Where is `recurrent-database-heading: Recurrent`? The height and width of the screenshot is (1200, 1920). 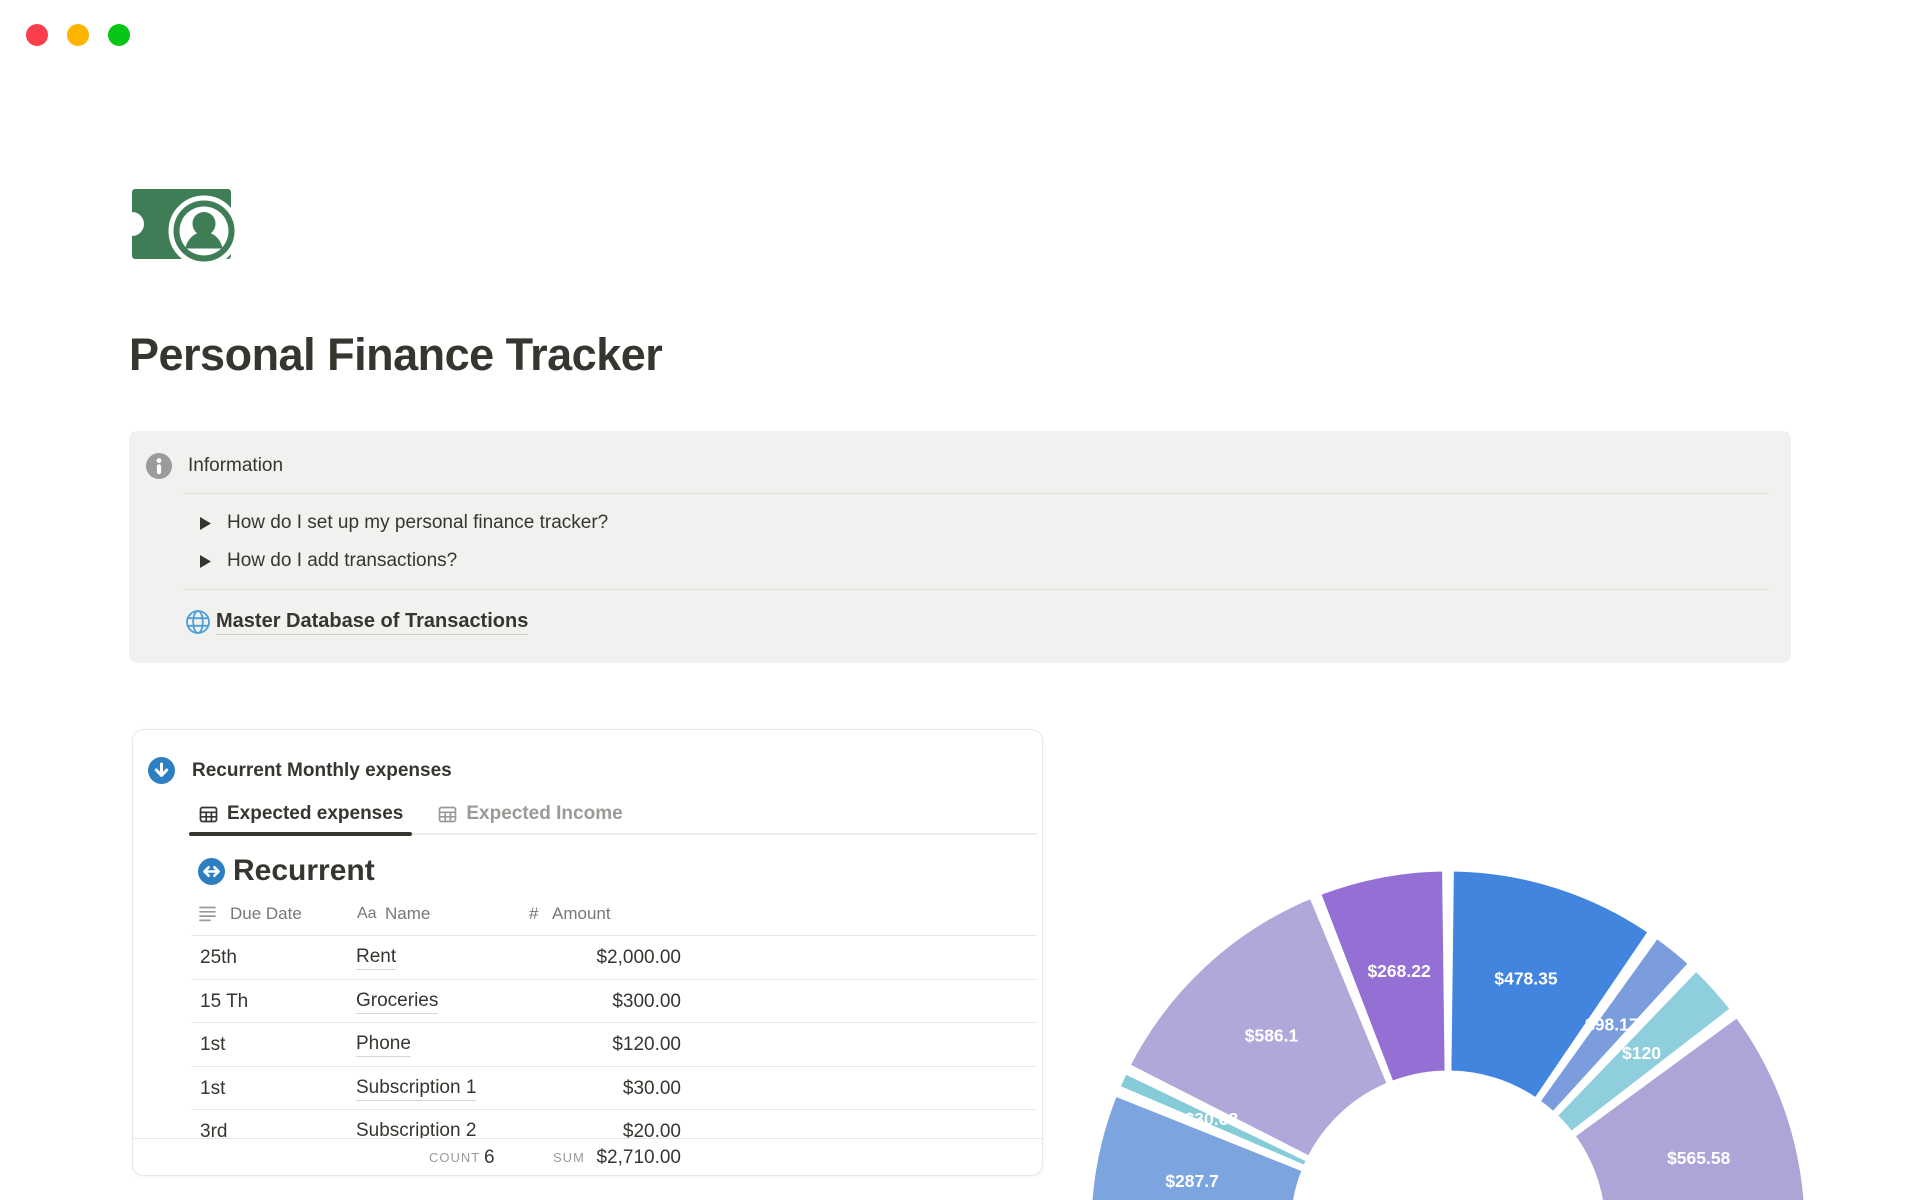
recurrent-database-heading: Recurrent is located at coordinates (286, 871).